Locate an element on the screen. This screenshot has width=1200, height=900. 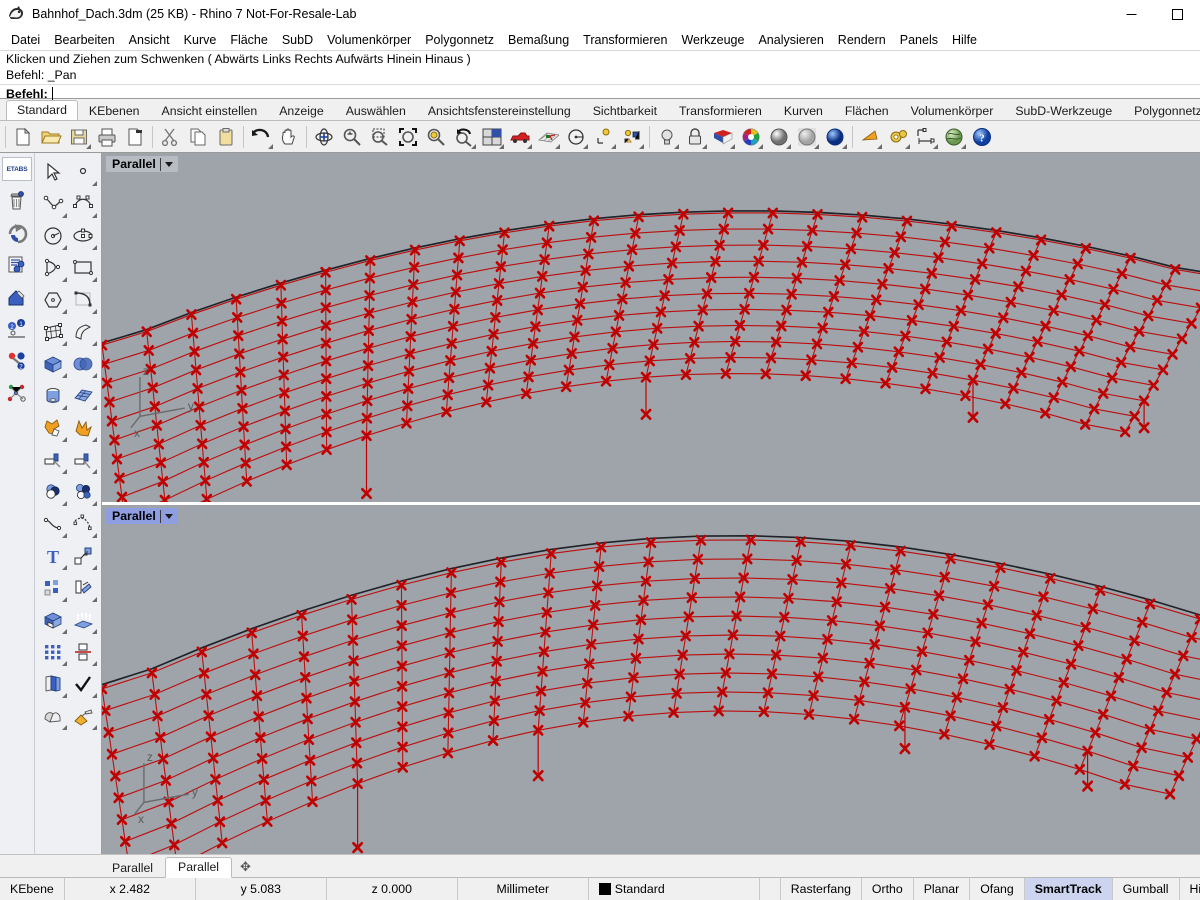
view-tab-parallel-1: Parallel is located at coordinates (132, 868).